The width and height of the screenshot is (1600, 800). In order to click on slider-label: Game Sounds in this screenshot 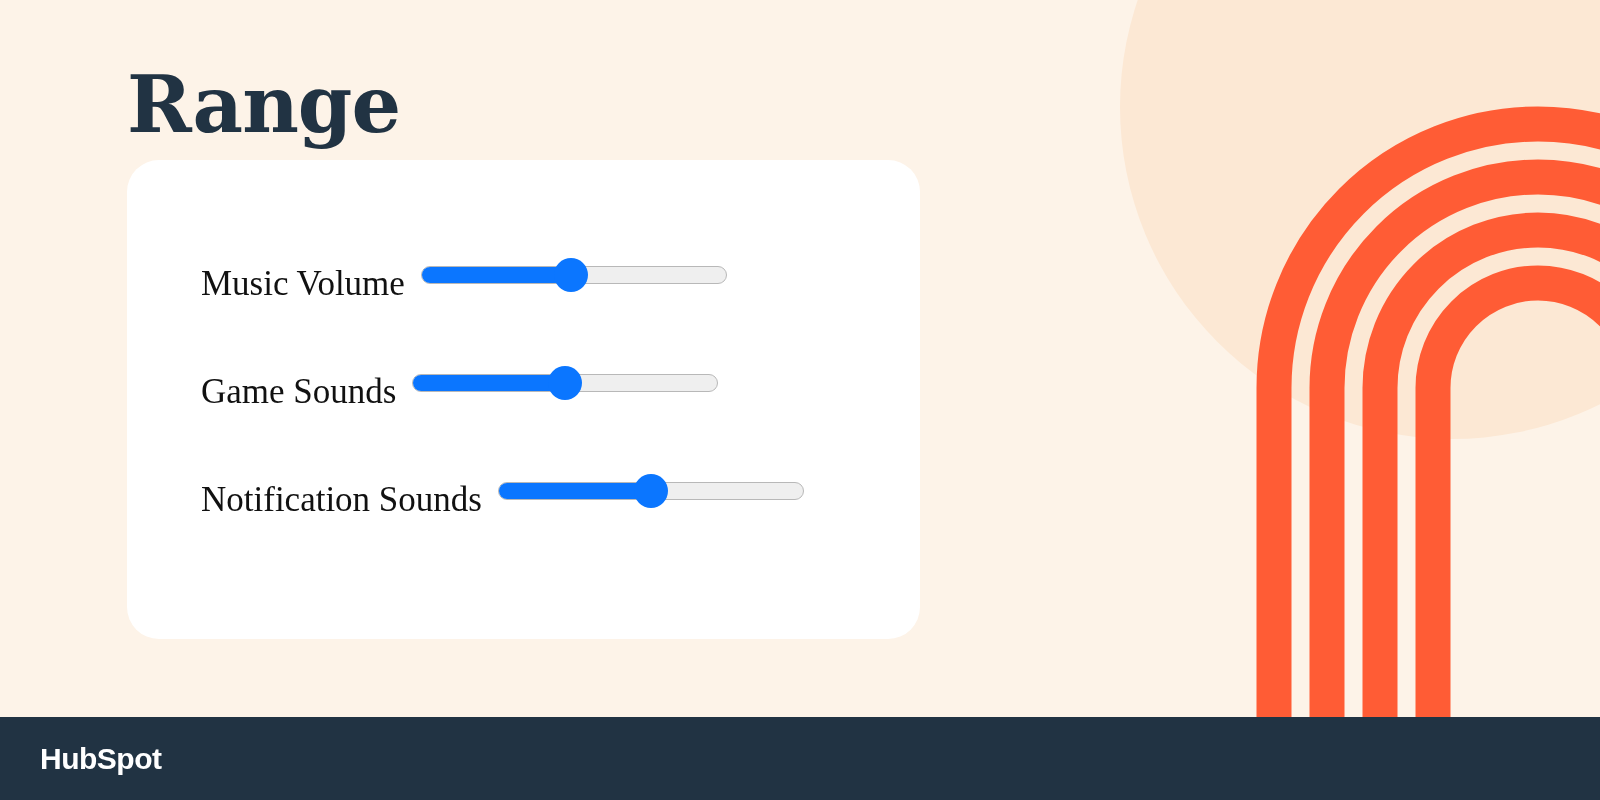, I will do `click(299, 391)`.